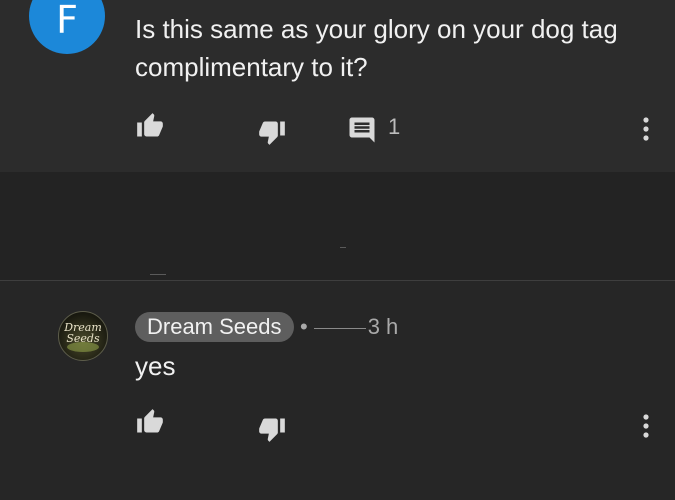 The width and height of the screenshot is (675, 500). I want to click on meta-dash, so click(339, 328).